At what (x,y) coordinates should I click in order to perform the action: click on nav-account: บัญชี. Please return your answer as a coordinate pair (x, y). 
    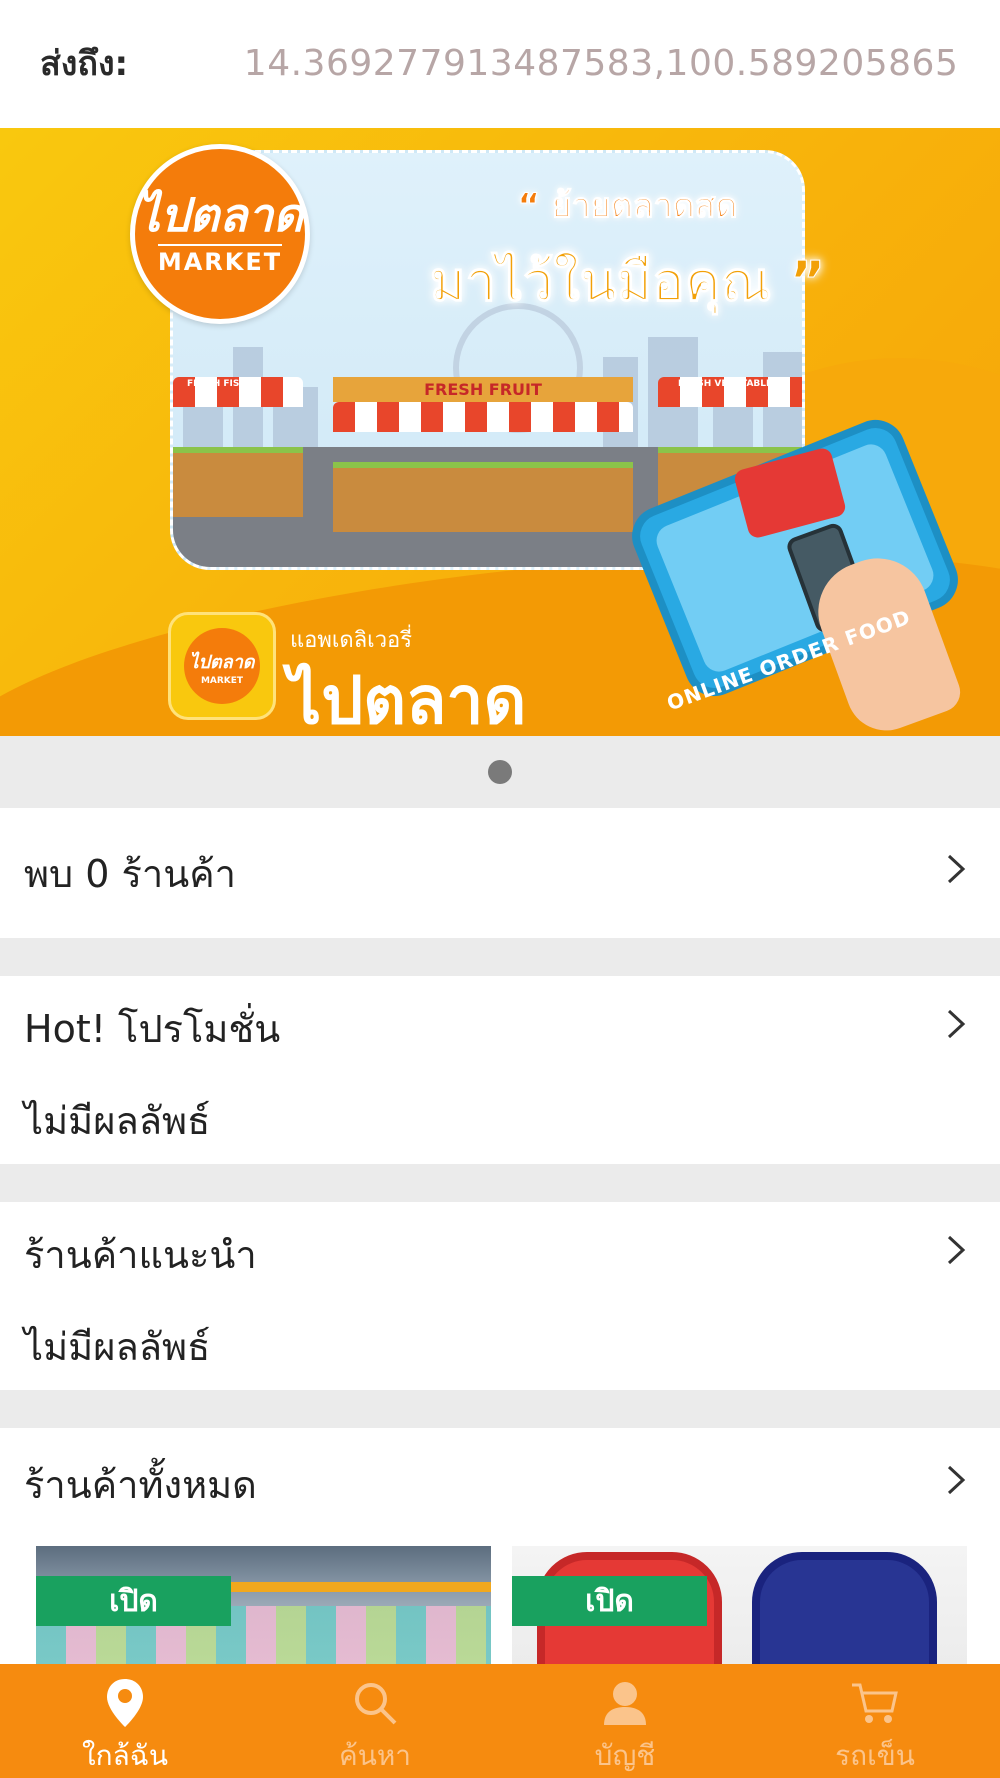
    Looking at the image, I should click on (625, 1721).